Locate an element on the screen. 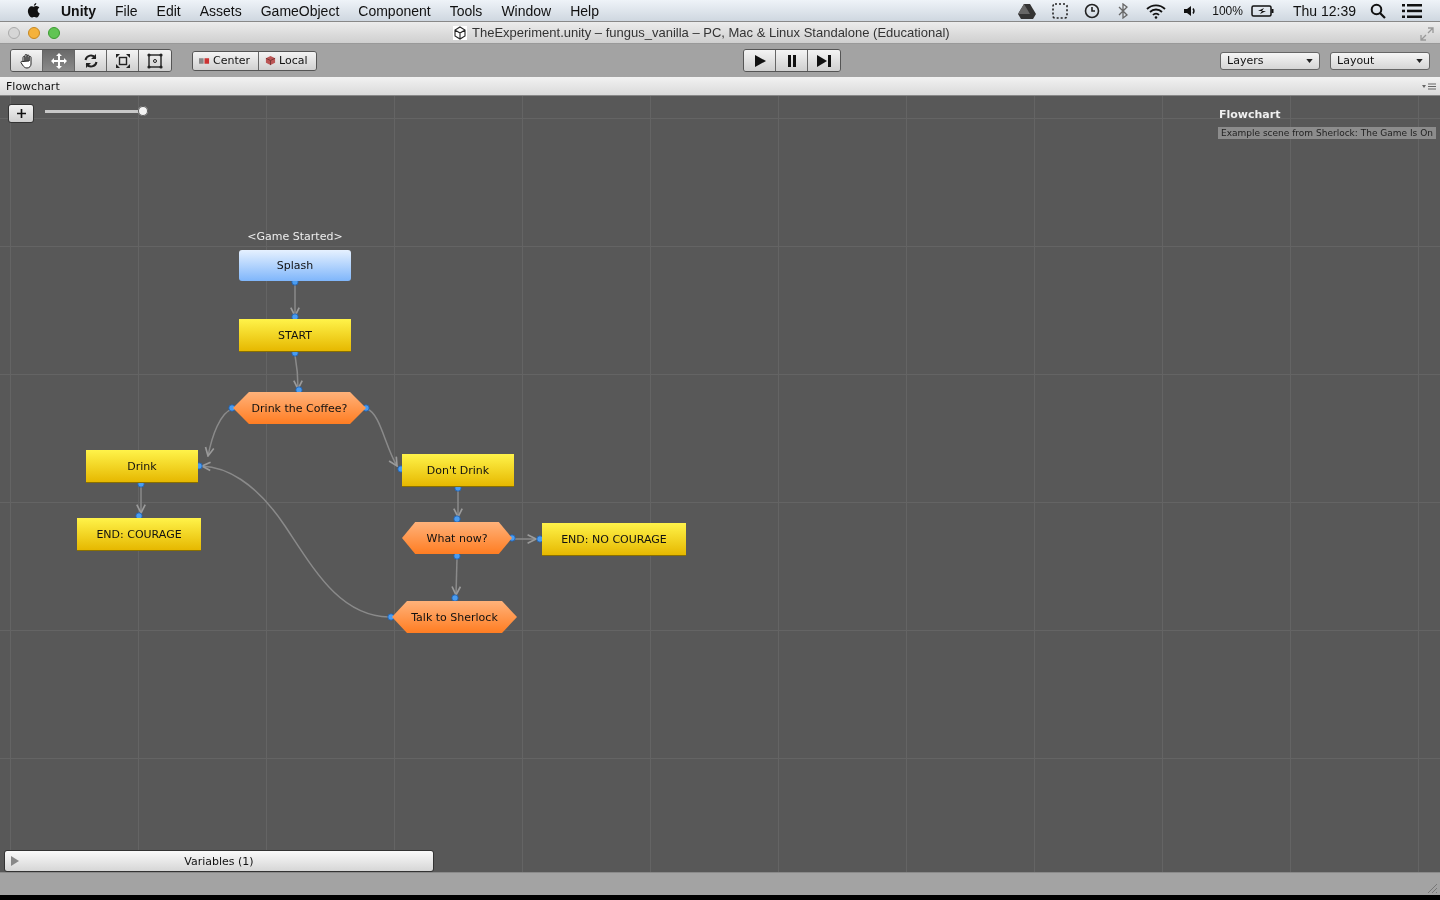 This screenshot has height=900, width=1440. move-arrows-icon is located at coordinates (58, 60).